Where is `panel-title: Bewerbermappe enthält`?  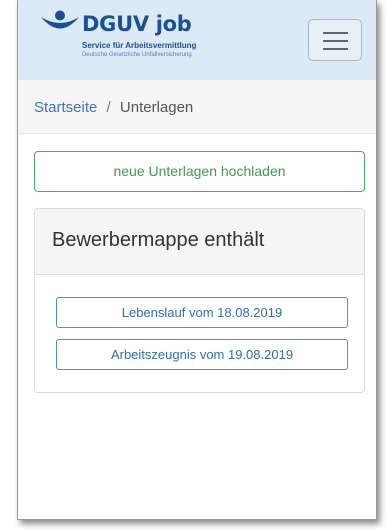 panel-title: Bewerbermappe enthält is located at coordinates (199, 242).